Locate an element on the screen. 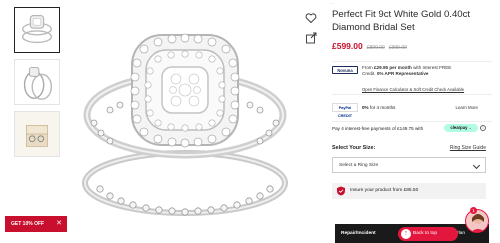  size-row: Select Your Size: Ring Size Guide is located at coordinates (412, 150).